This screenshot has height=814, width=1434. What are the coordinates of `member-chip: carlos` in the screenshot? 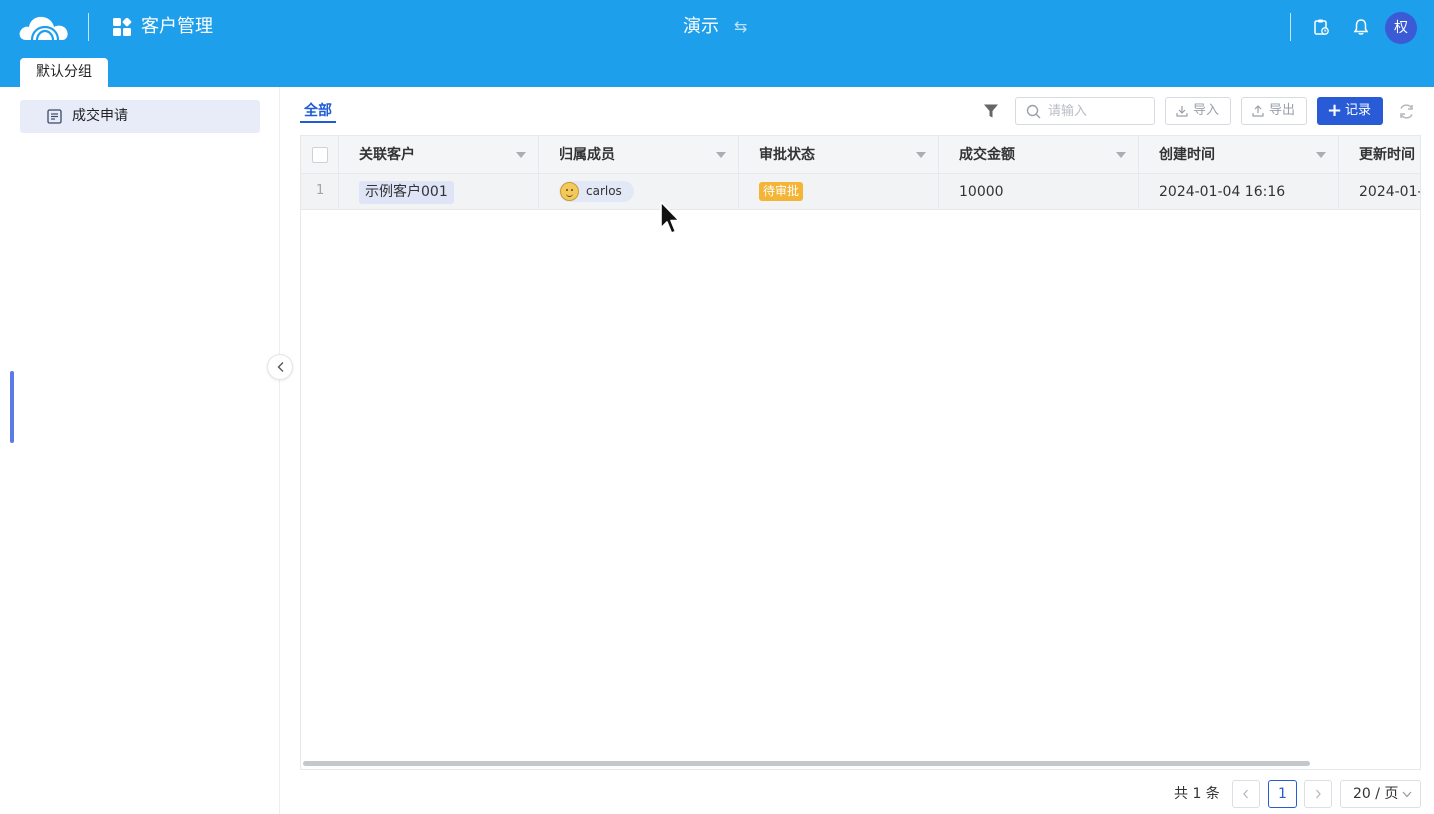 It's located at (596, 191).